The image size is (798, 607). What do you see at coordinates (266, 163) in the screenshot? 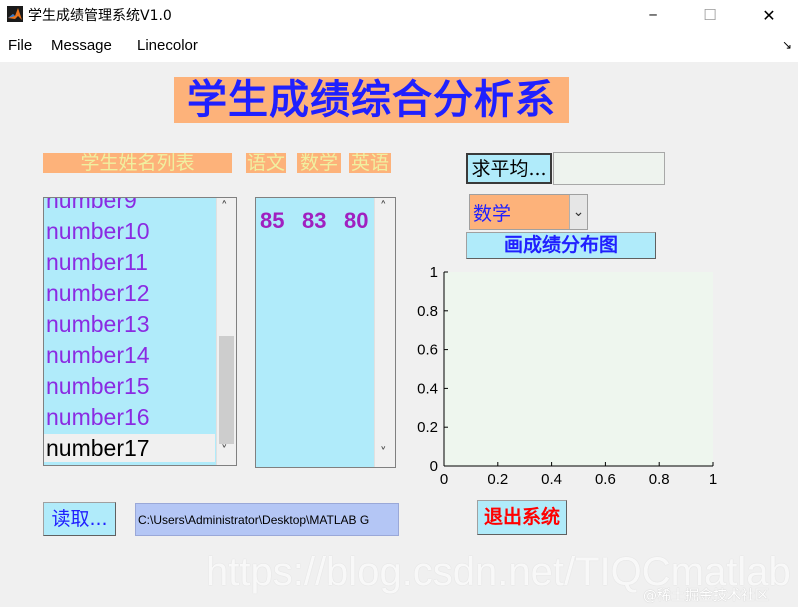
I see `chinese-label: 语文` at bounding box center [266, 163].